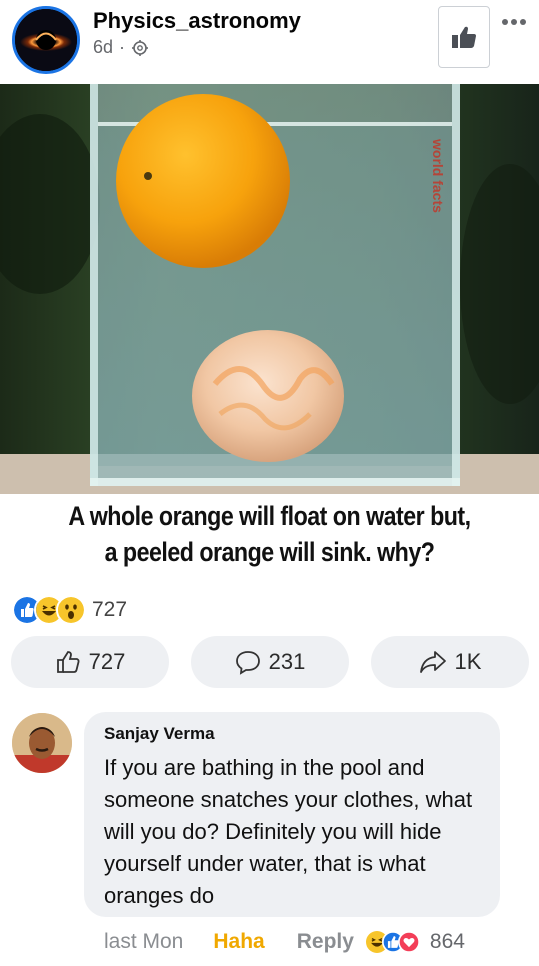 This screenshot has height=966, width=539. Describe the element at coordinates (238, 942) in the screenshot. I see `comment-haha-button: Haha` at that location.